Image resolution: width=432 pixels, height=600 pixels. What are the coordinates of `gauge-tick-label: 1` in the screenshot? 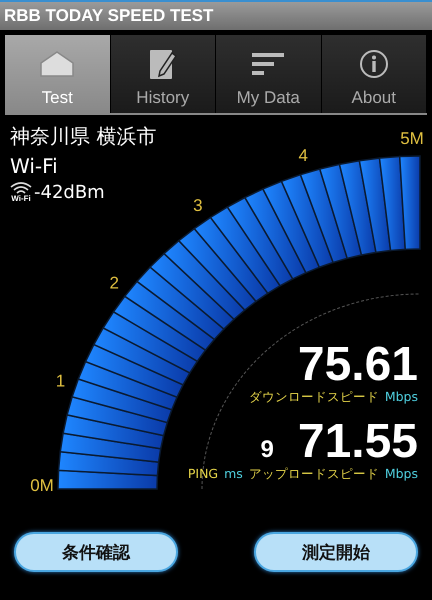 It's located at (61, 381).